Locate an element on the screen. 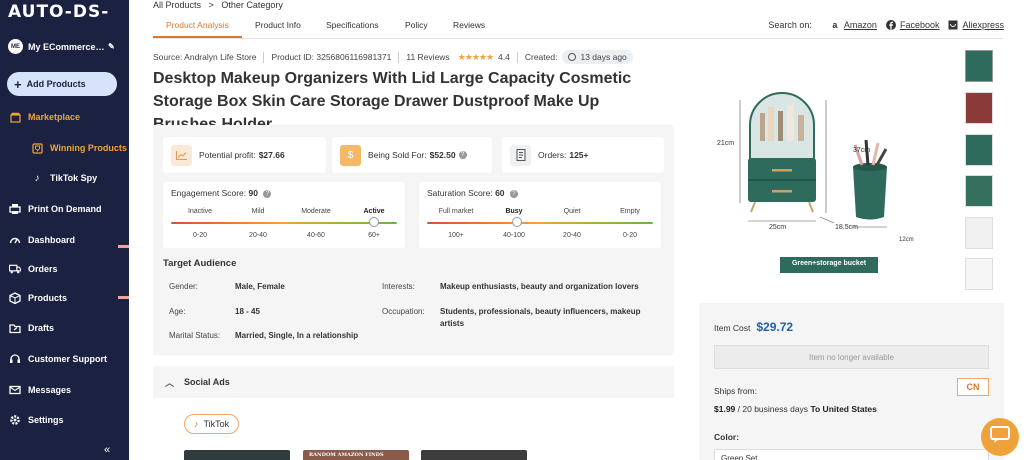 The width and height of the screenshot is (1024, 460). sidebar-item-settings: Settings is located at coordinates (36, 420).